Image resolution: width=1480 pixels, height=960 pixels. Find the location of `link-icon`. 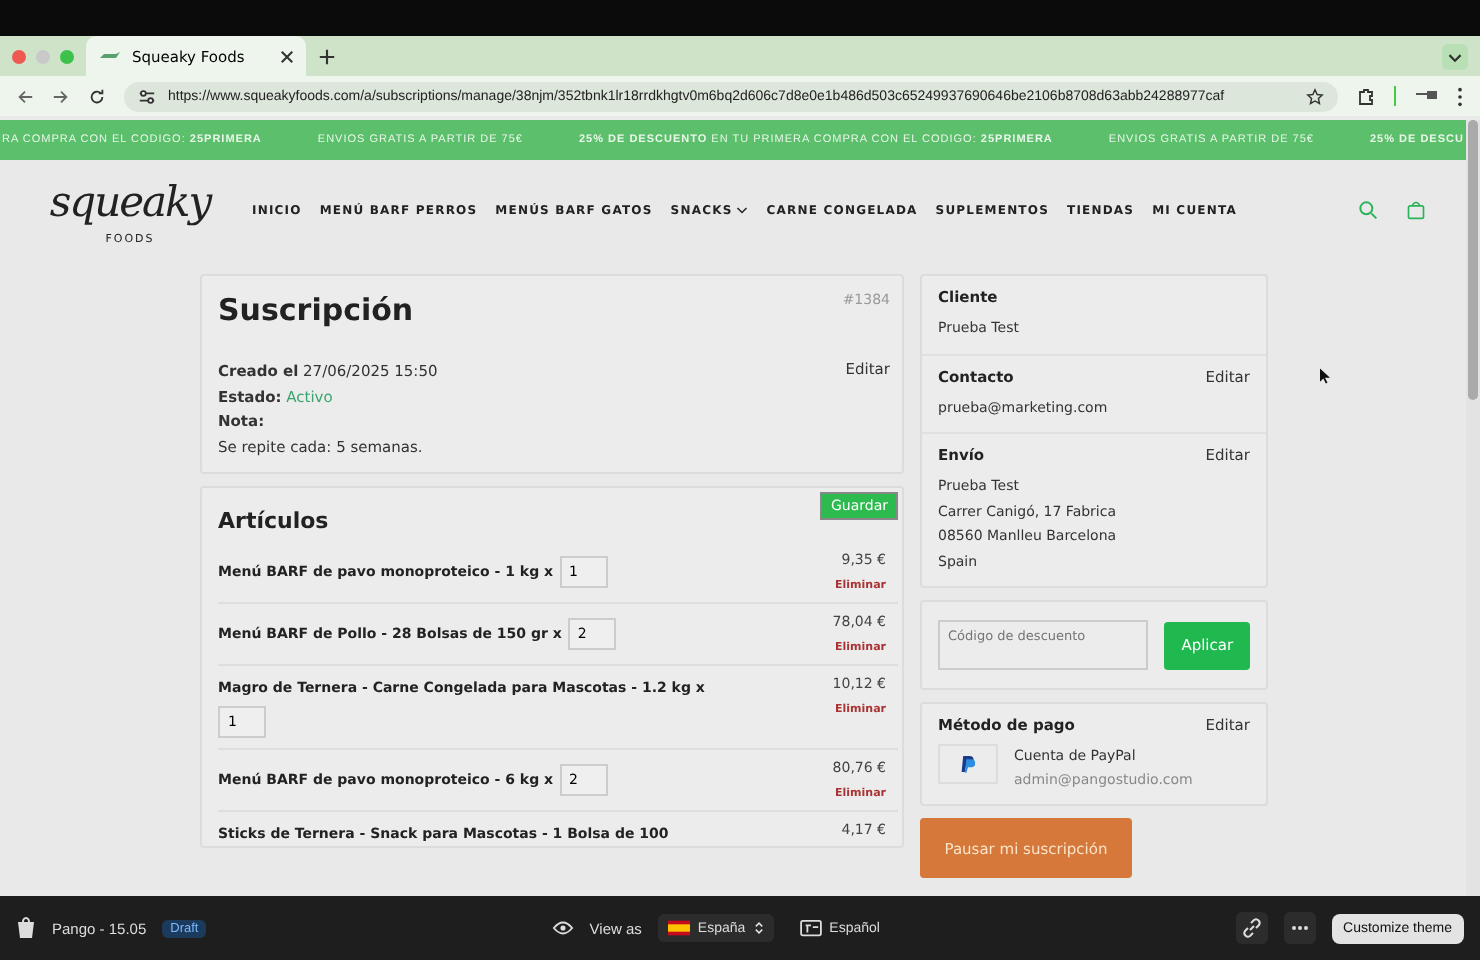

link-icon is located at coordinates (1251, 928).